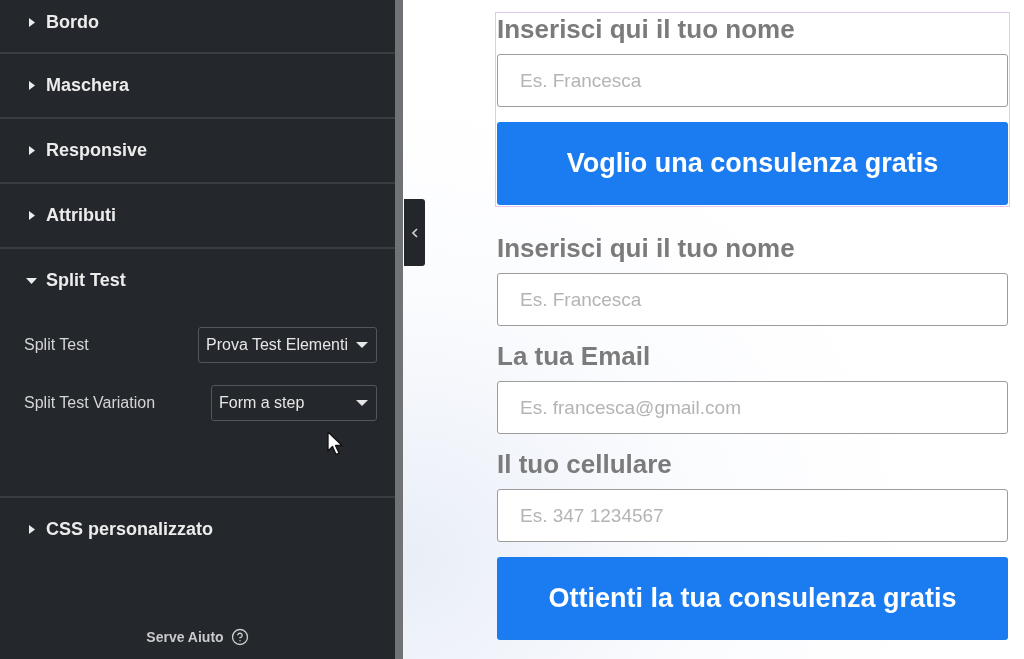 This screenshot has width=1024, height=659. I want to click on chevron-left-icon, so click(414, 232).